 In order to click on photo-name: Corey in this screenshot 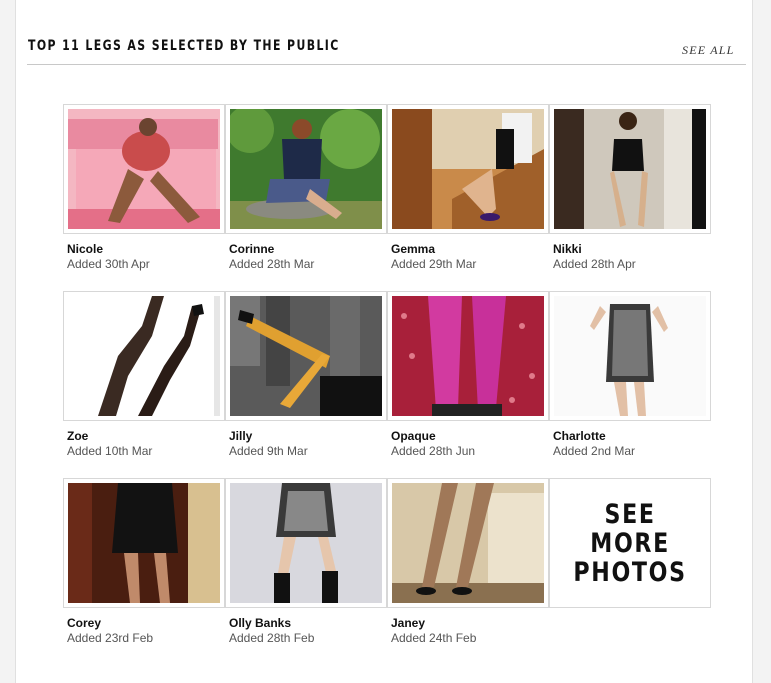, I will do `click(84, 623)`.